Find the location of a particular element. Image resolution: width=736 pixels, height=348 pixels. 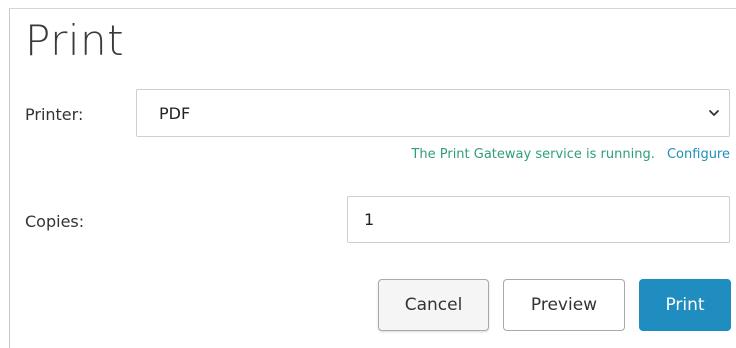

preview-button: Preview is located at coordinates (564, 305).